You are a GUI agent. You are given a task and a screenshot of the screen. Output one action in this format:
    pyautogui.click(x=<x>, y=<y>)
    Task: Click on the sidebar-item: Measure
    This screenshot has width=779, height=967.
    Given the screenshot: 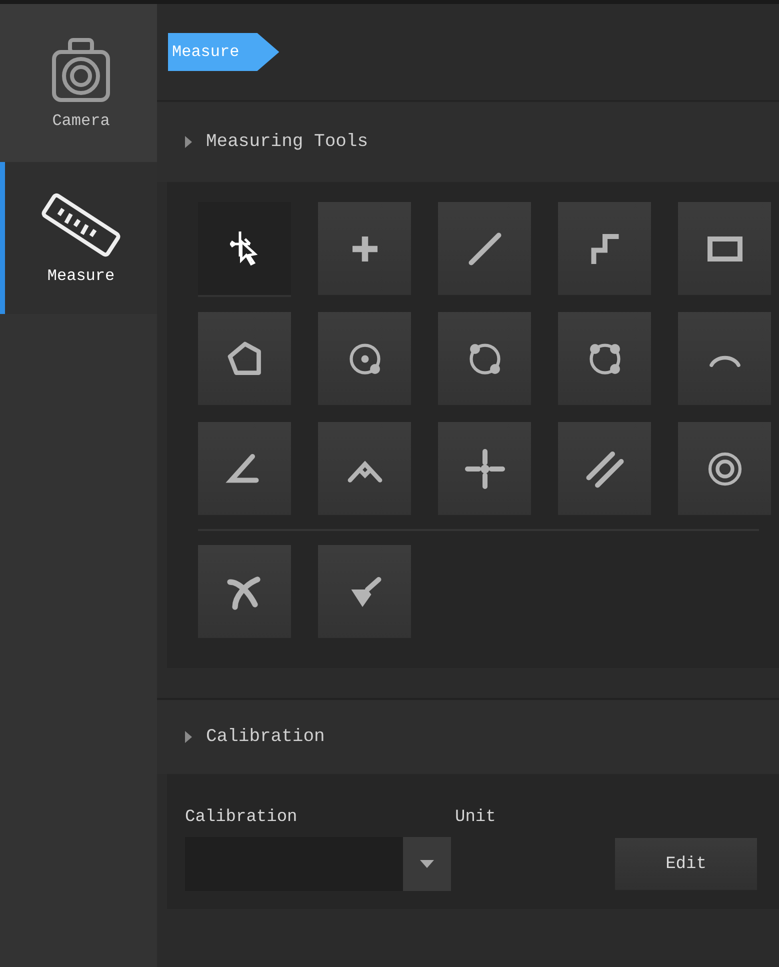 What is the action you would take?
    pyautogui.click(x=78, y=238)
    